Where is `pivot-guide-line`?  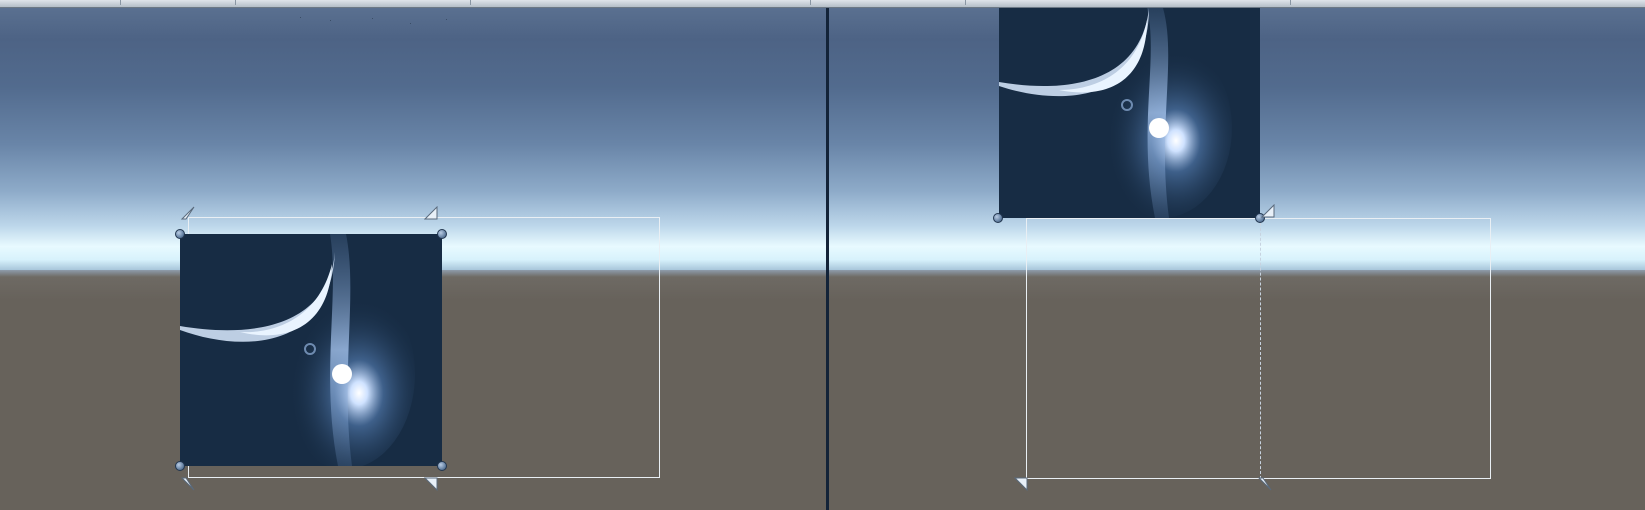 pivot-guide-line is located at coordinates (1260, 348).